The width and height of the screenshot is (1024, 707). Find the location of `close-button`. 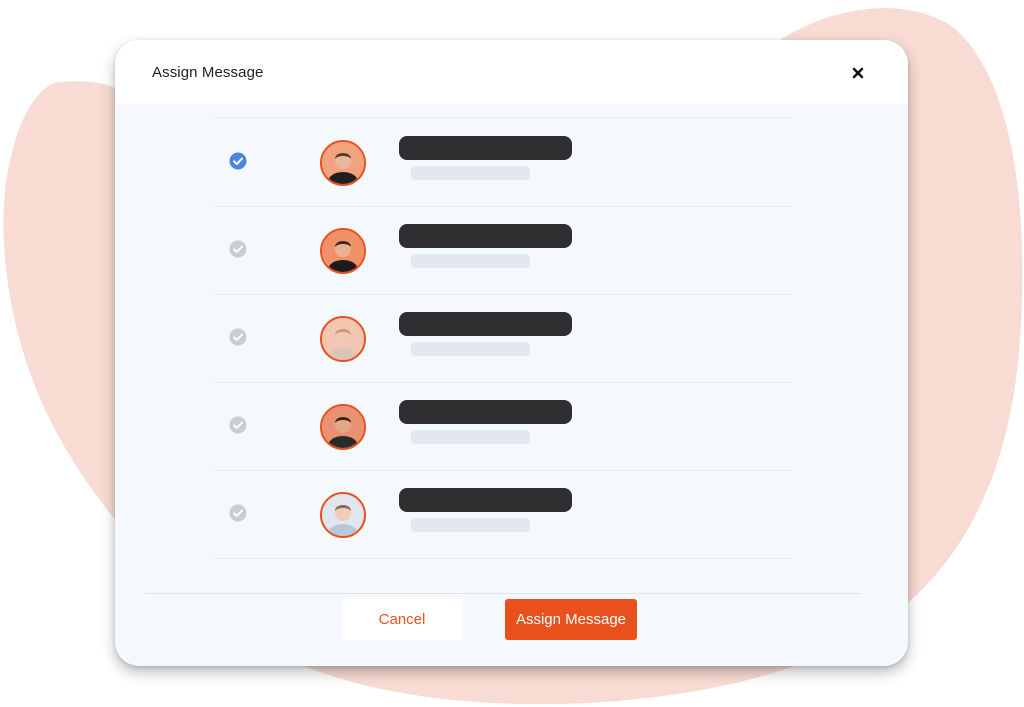

close-button is located at coordinates (858, 73).